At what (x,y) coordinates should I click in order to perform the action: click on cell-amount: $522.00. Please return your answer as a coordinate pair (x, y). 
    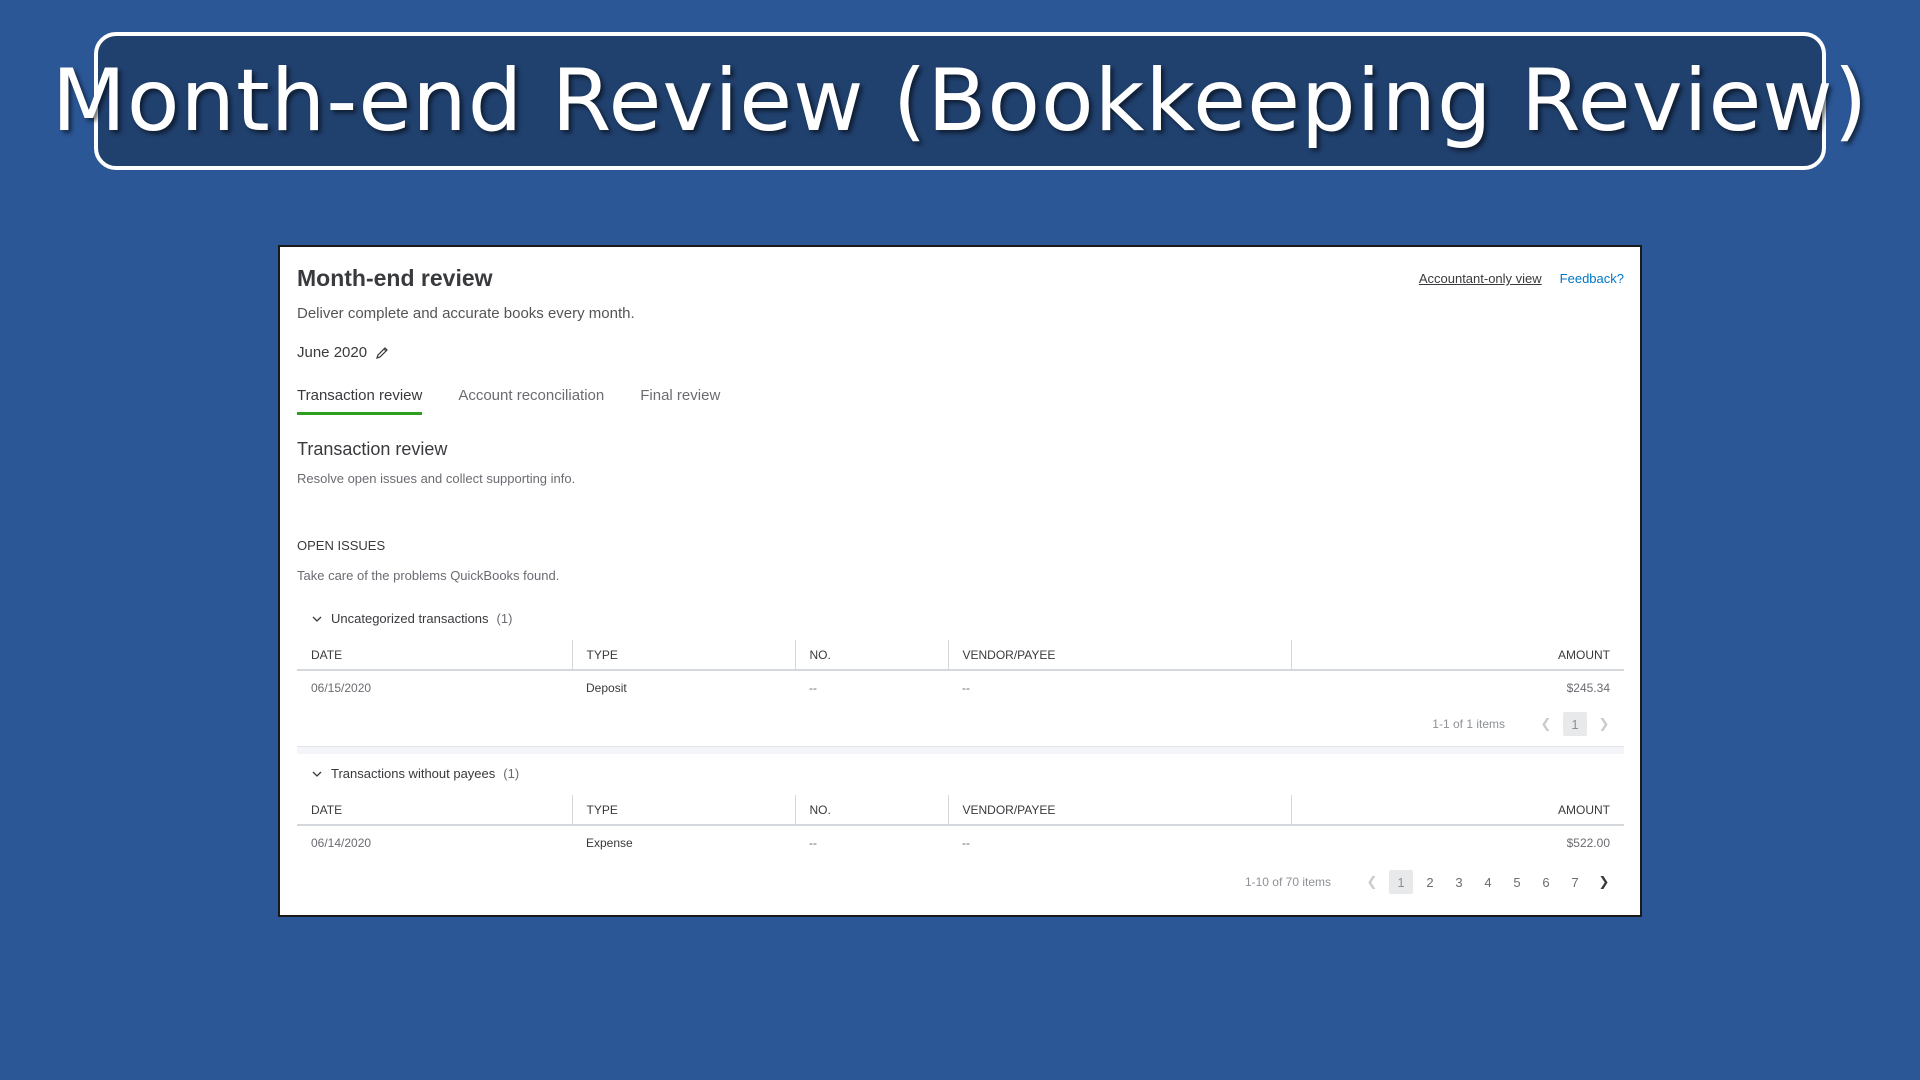
    Looking at the image, I should click on (1588, 842).